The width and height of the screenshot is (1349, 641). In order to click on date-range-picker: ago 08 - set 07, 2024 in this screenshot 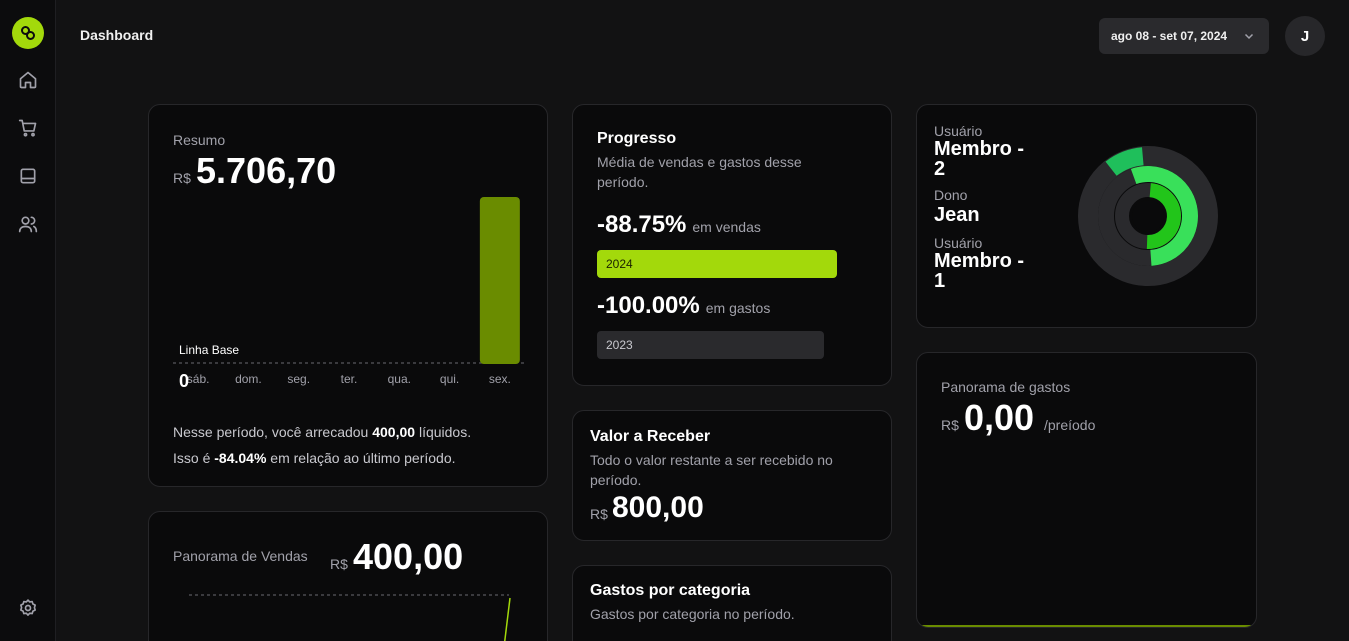, I will do `click(1184, 36)`.